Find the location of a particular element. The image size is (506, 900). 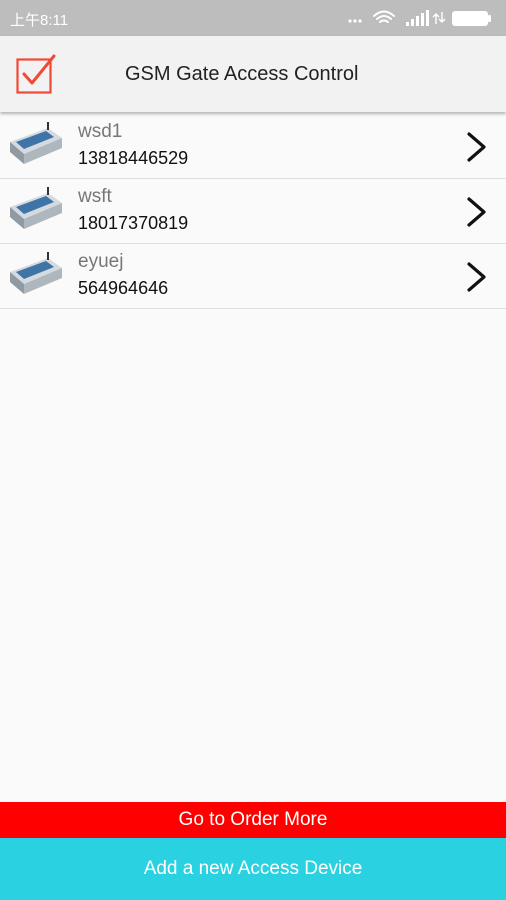

list-item: wsft 18017370819 is located at coordinates (253, 211).